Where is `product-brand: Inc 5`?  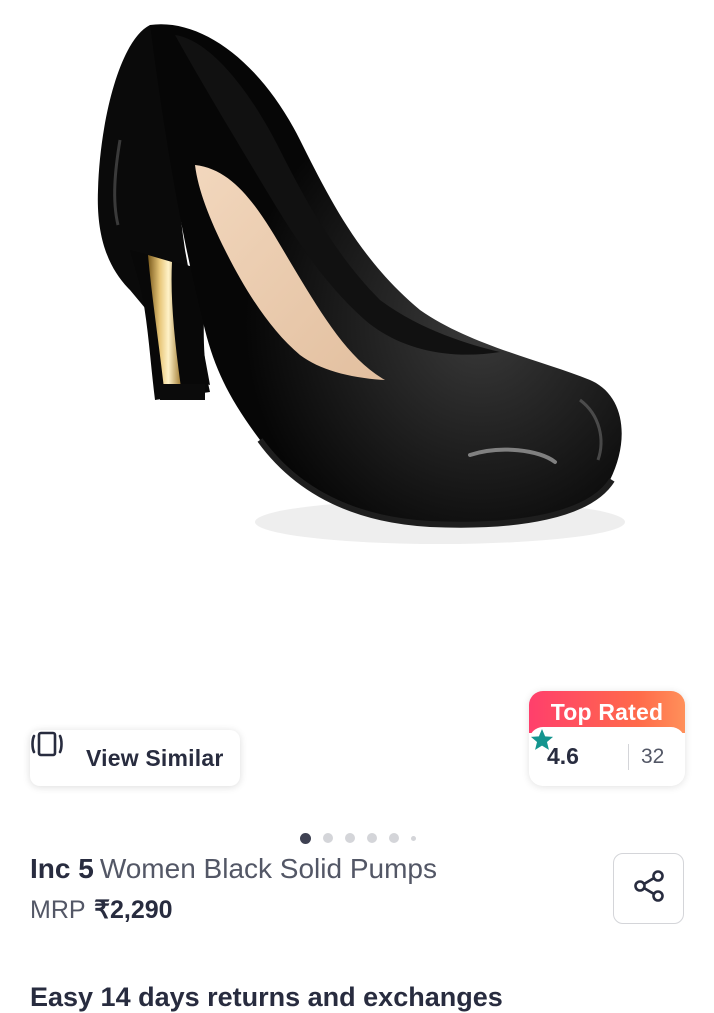 product-brand: Inc 5 is located at coordinates (62, 868).